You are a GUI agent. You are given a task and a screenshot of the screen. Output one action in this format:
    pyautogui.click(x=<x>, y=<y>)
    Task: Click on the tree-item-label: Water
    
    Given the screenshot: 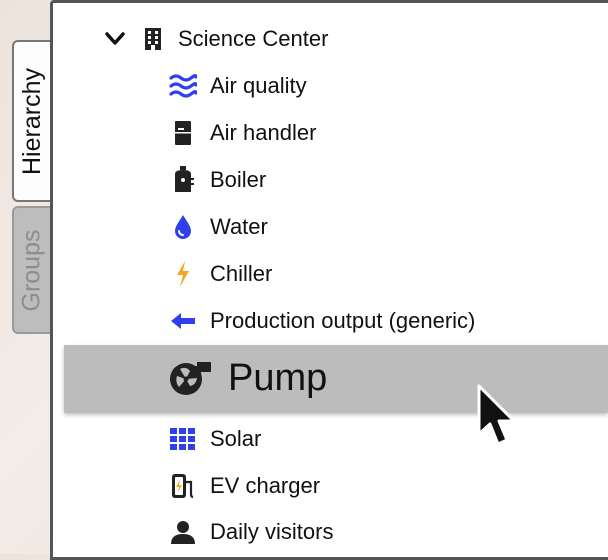 What is the action you would take?
    pyautogui.click(x=239, y=226)
    